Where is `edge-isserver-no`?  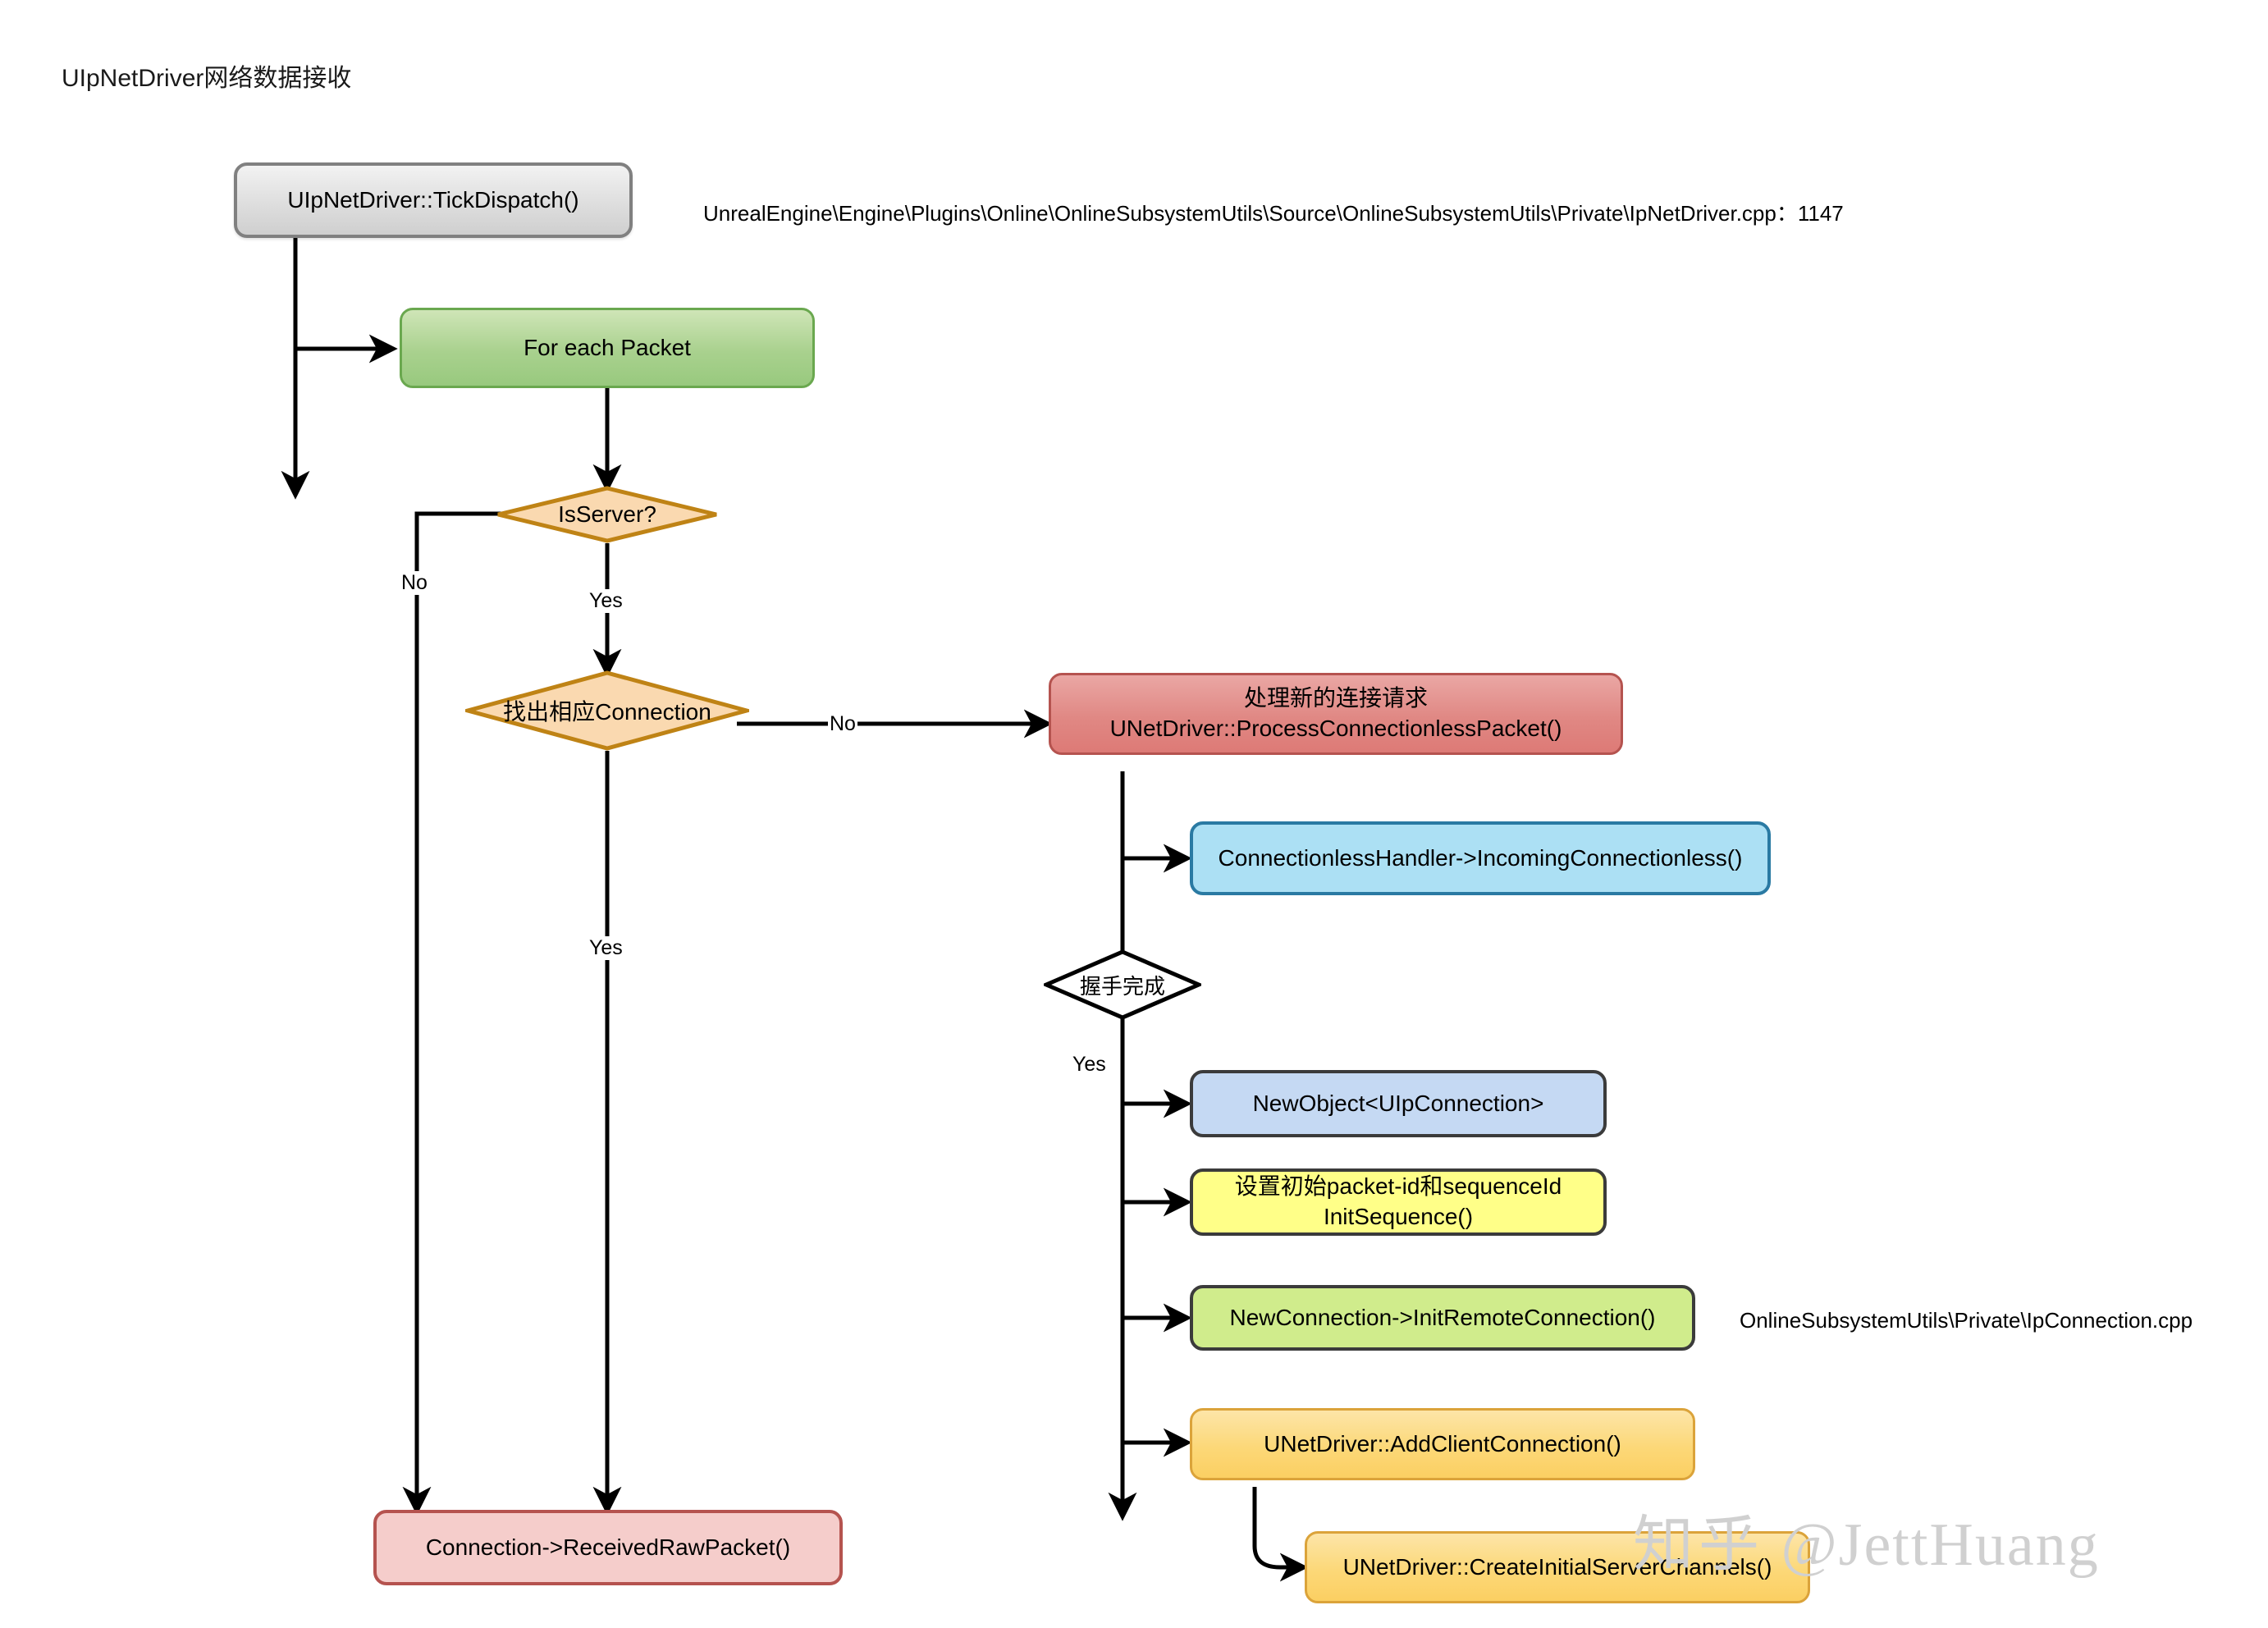 edge-isserver-no is located at coordinates (465, 1014).